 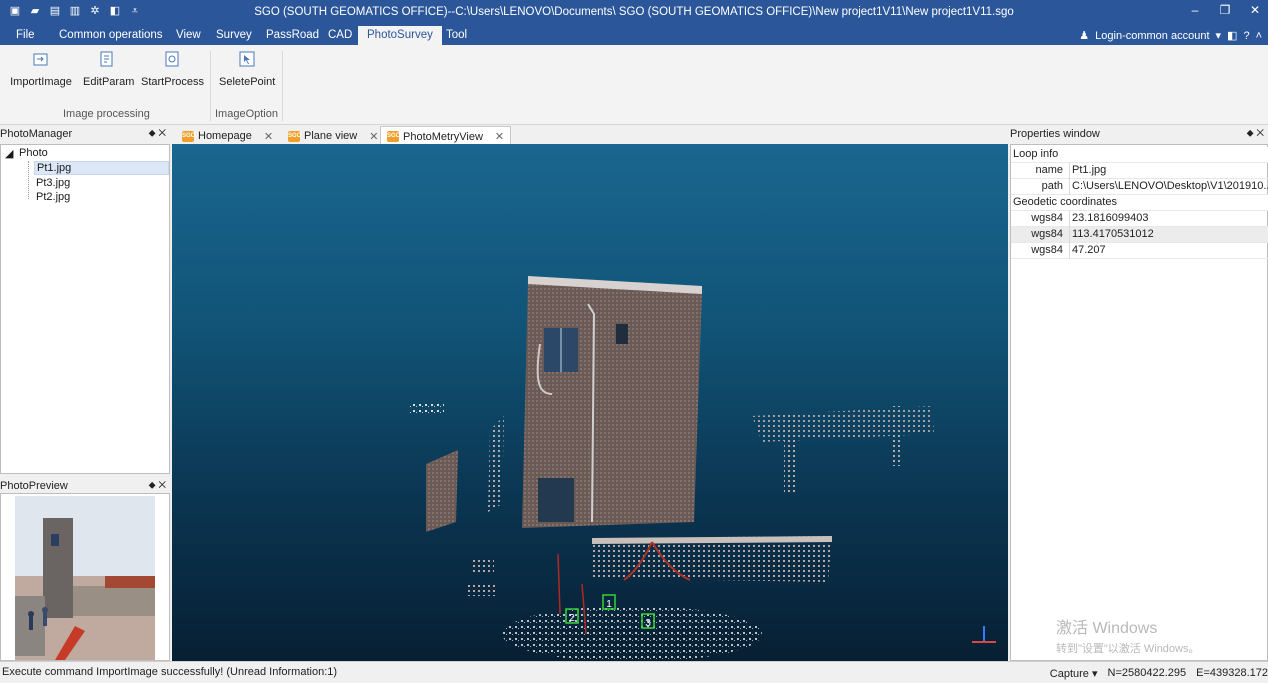 I want to click on group-image-processing: Image processing, so click(x=106, y=114).